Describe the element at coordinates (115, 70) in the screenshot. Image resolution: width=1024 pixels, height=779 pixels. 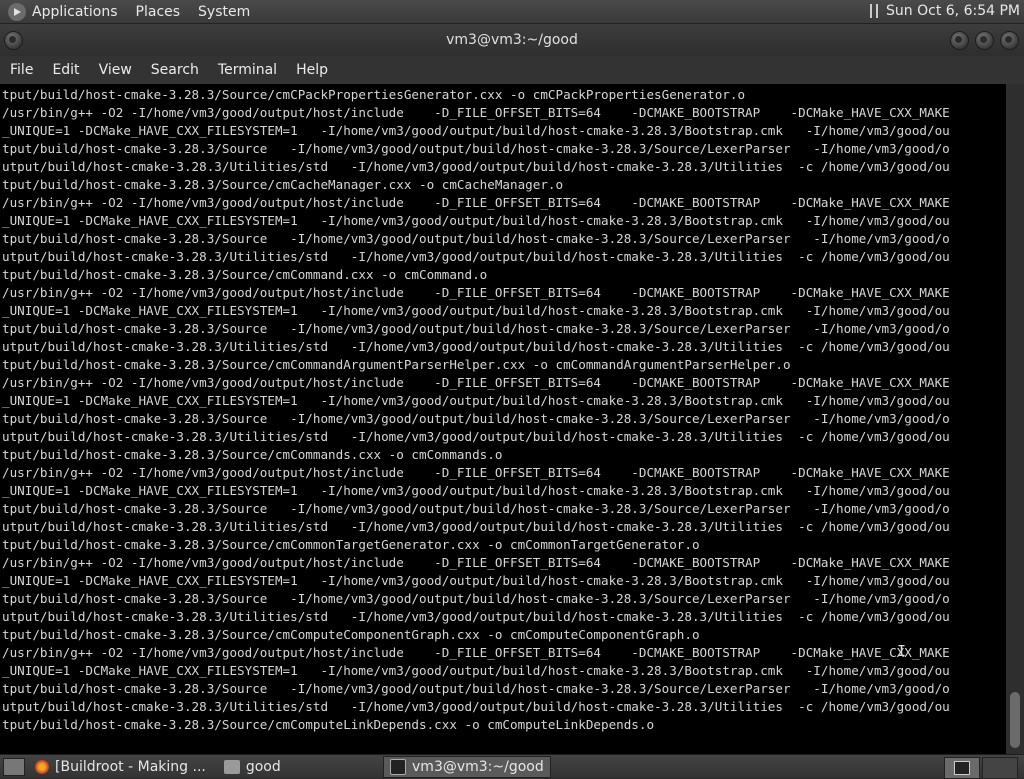
I see `menu-view: View` at that location.